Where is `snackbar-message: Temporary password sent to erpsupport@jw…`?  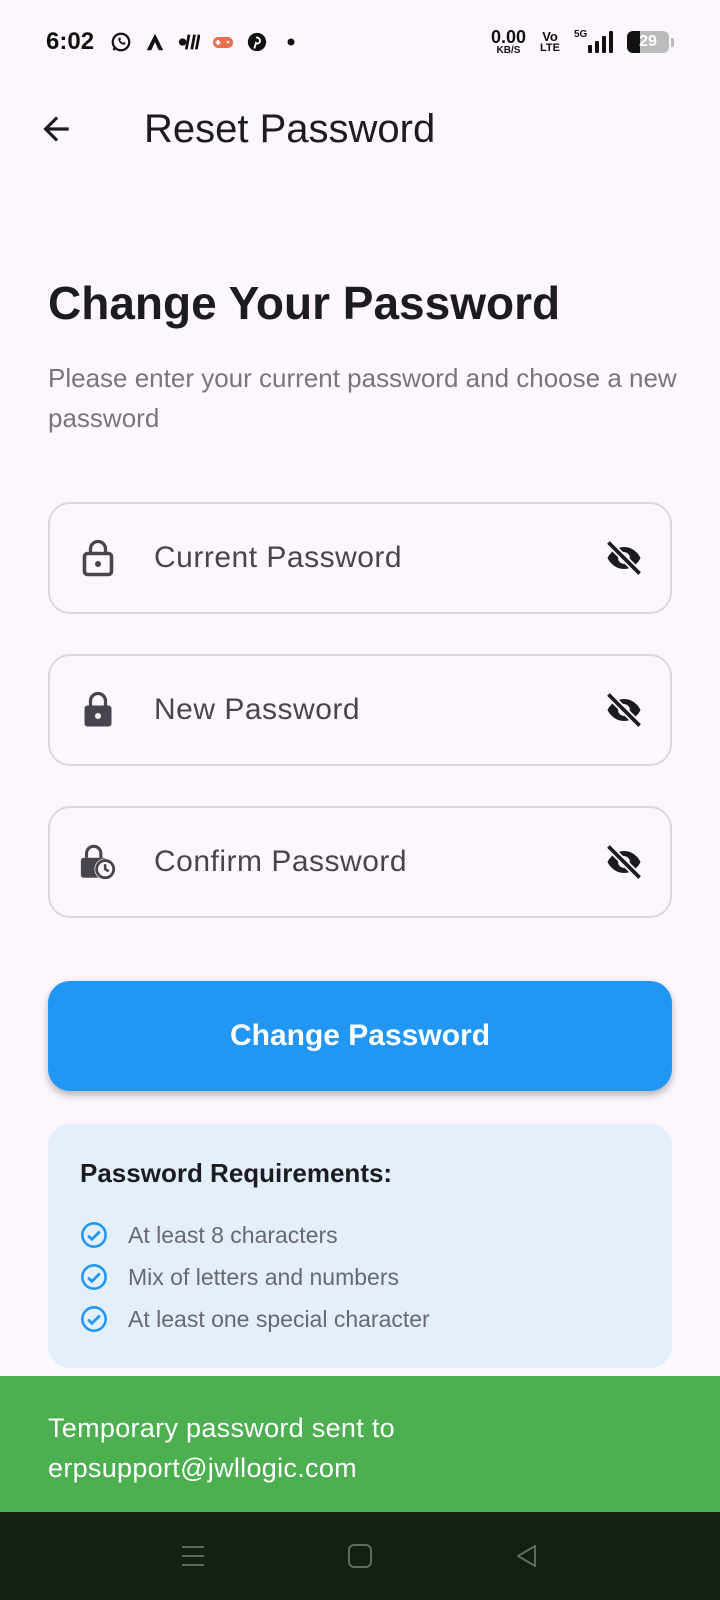 snackbar-message: Temporary password sent to erpsupport@jw… is located at coordinates (221, 1448).